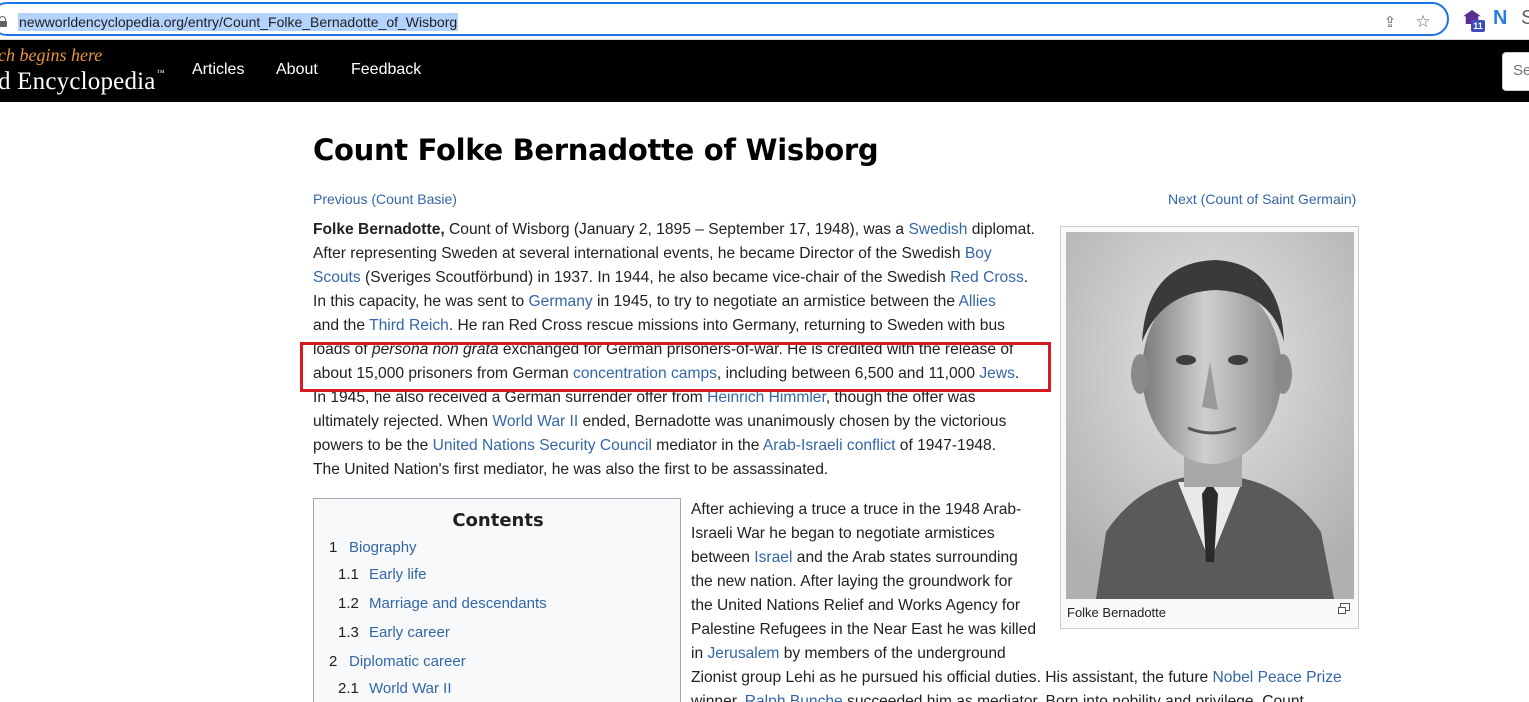 This screenshot has height=702, width=1529. I want to click on search-box, so click(1515, 71).